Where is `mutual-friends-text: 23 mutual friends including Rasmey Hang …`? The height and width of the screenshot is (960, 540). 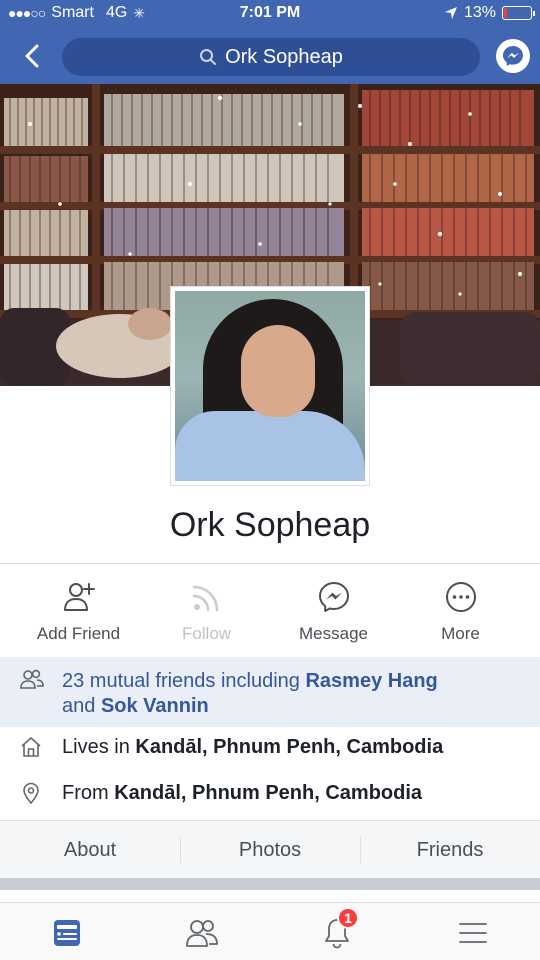
mutual-friends-text: 23 mutual friends including Rasmey Hang … is located at coordinates (292, 694).